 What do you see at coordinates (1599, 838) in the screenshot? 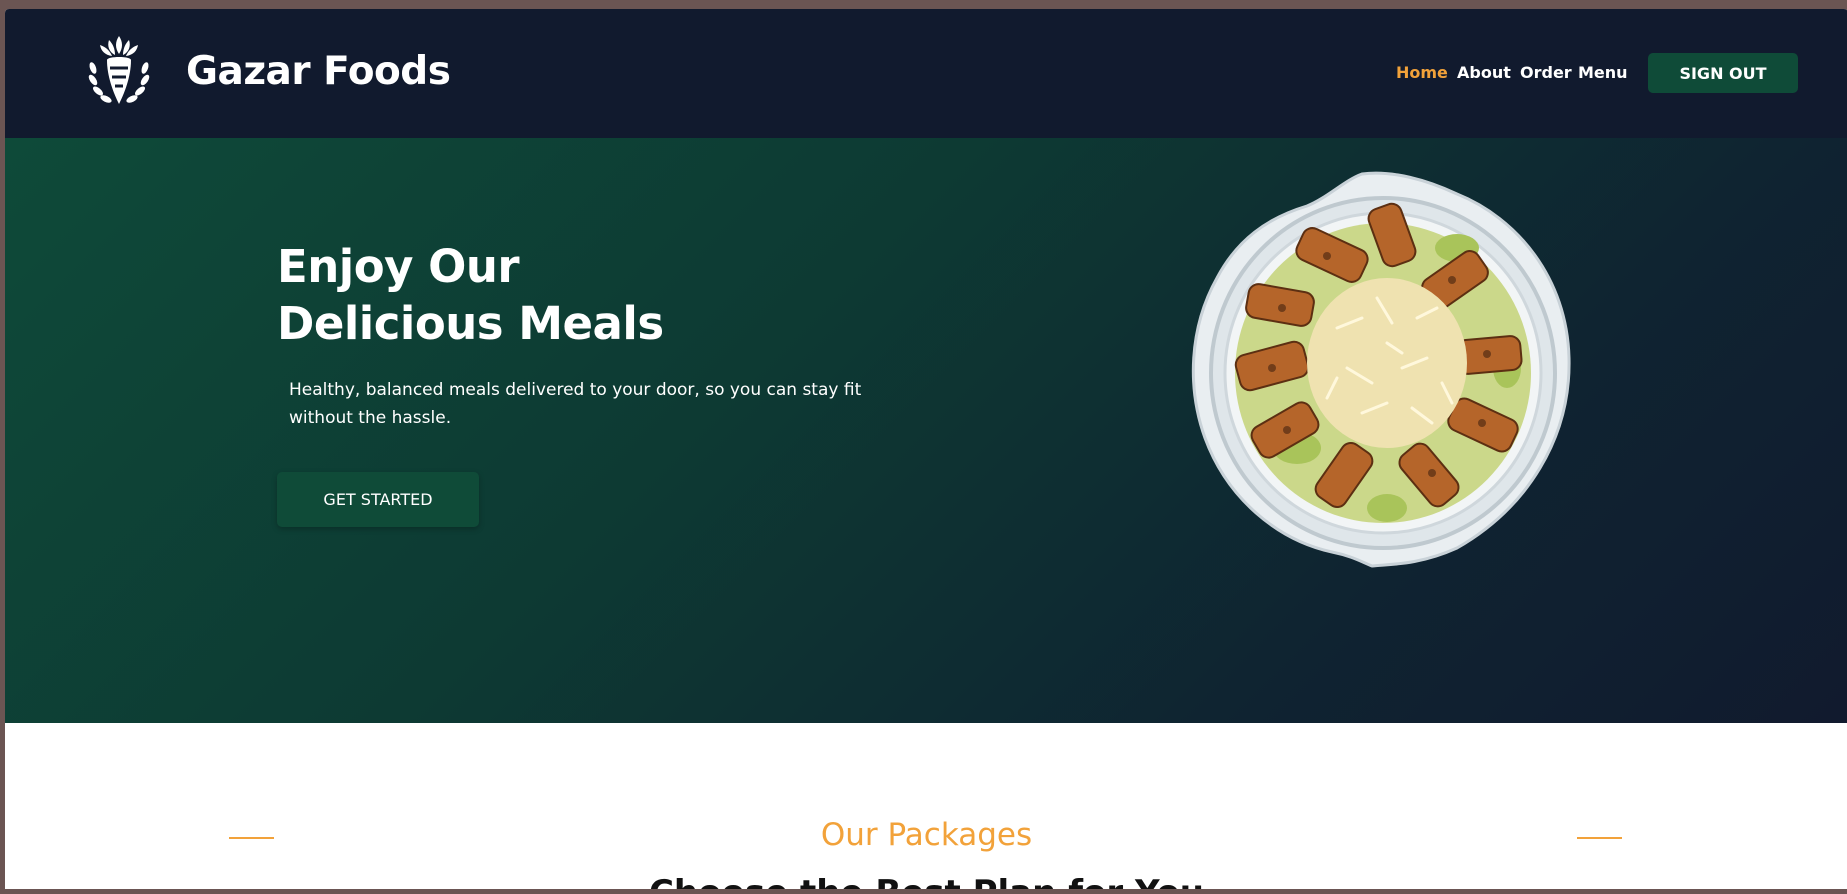
I see `title-divider-right` at bounding box center [1599, 838].